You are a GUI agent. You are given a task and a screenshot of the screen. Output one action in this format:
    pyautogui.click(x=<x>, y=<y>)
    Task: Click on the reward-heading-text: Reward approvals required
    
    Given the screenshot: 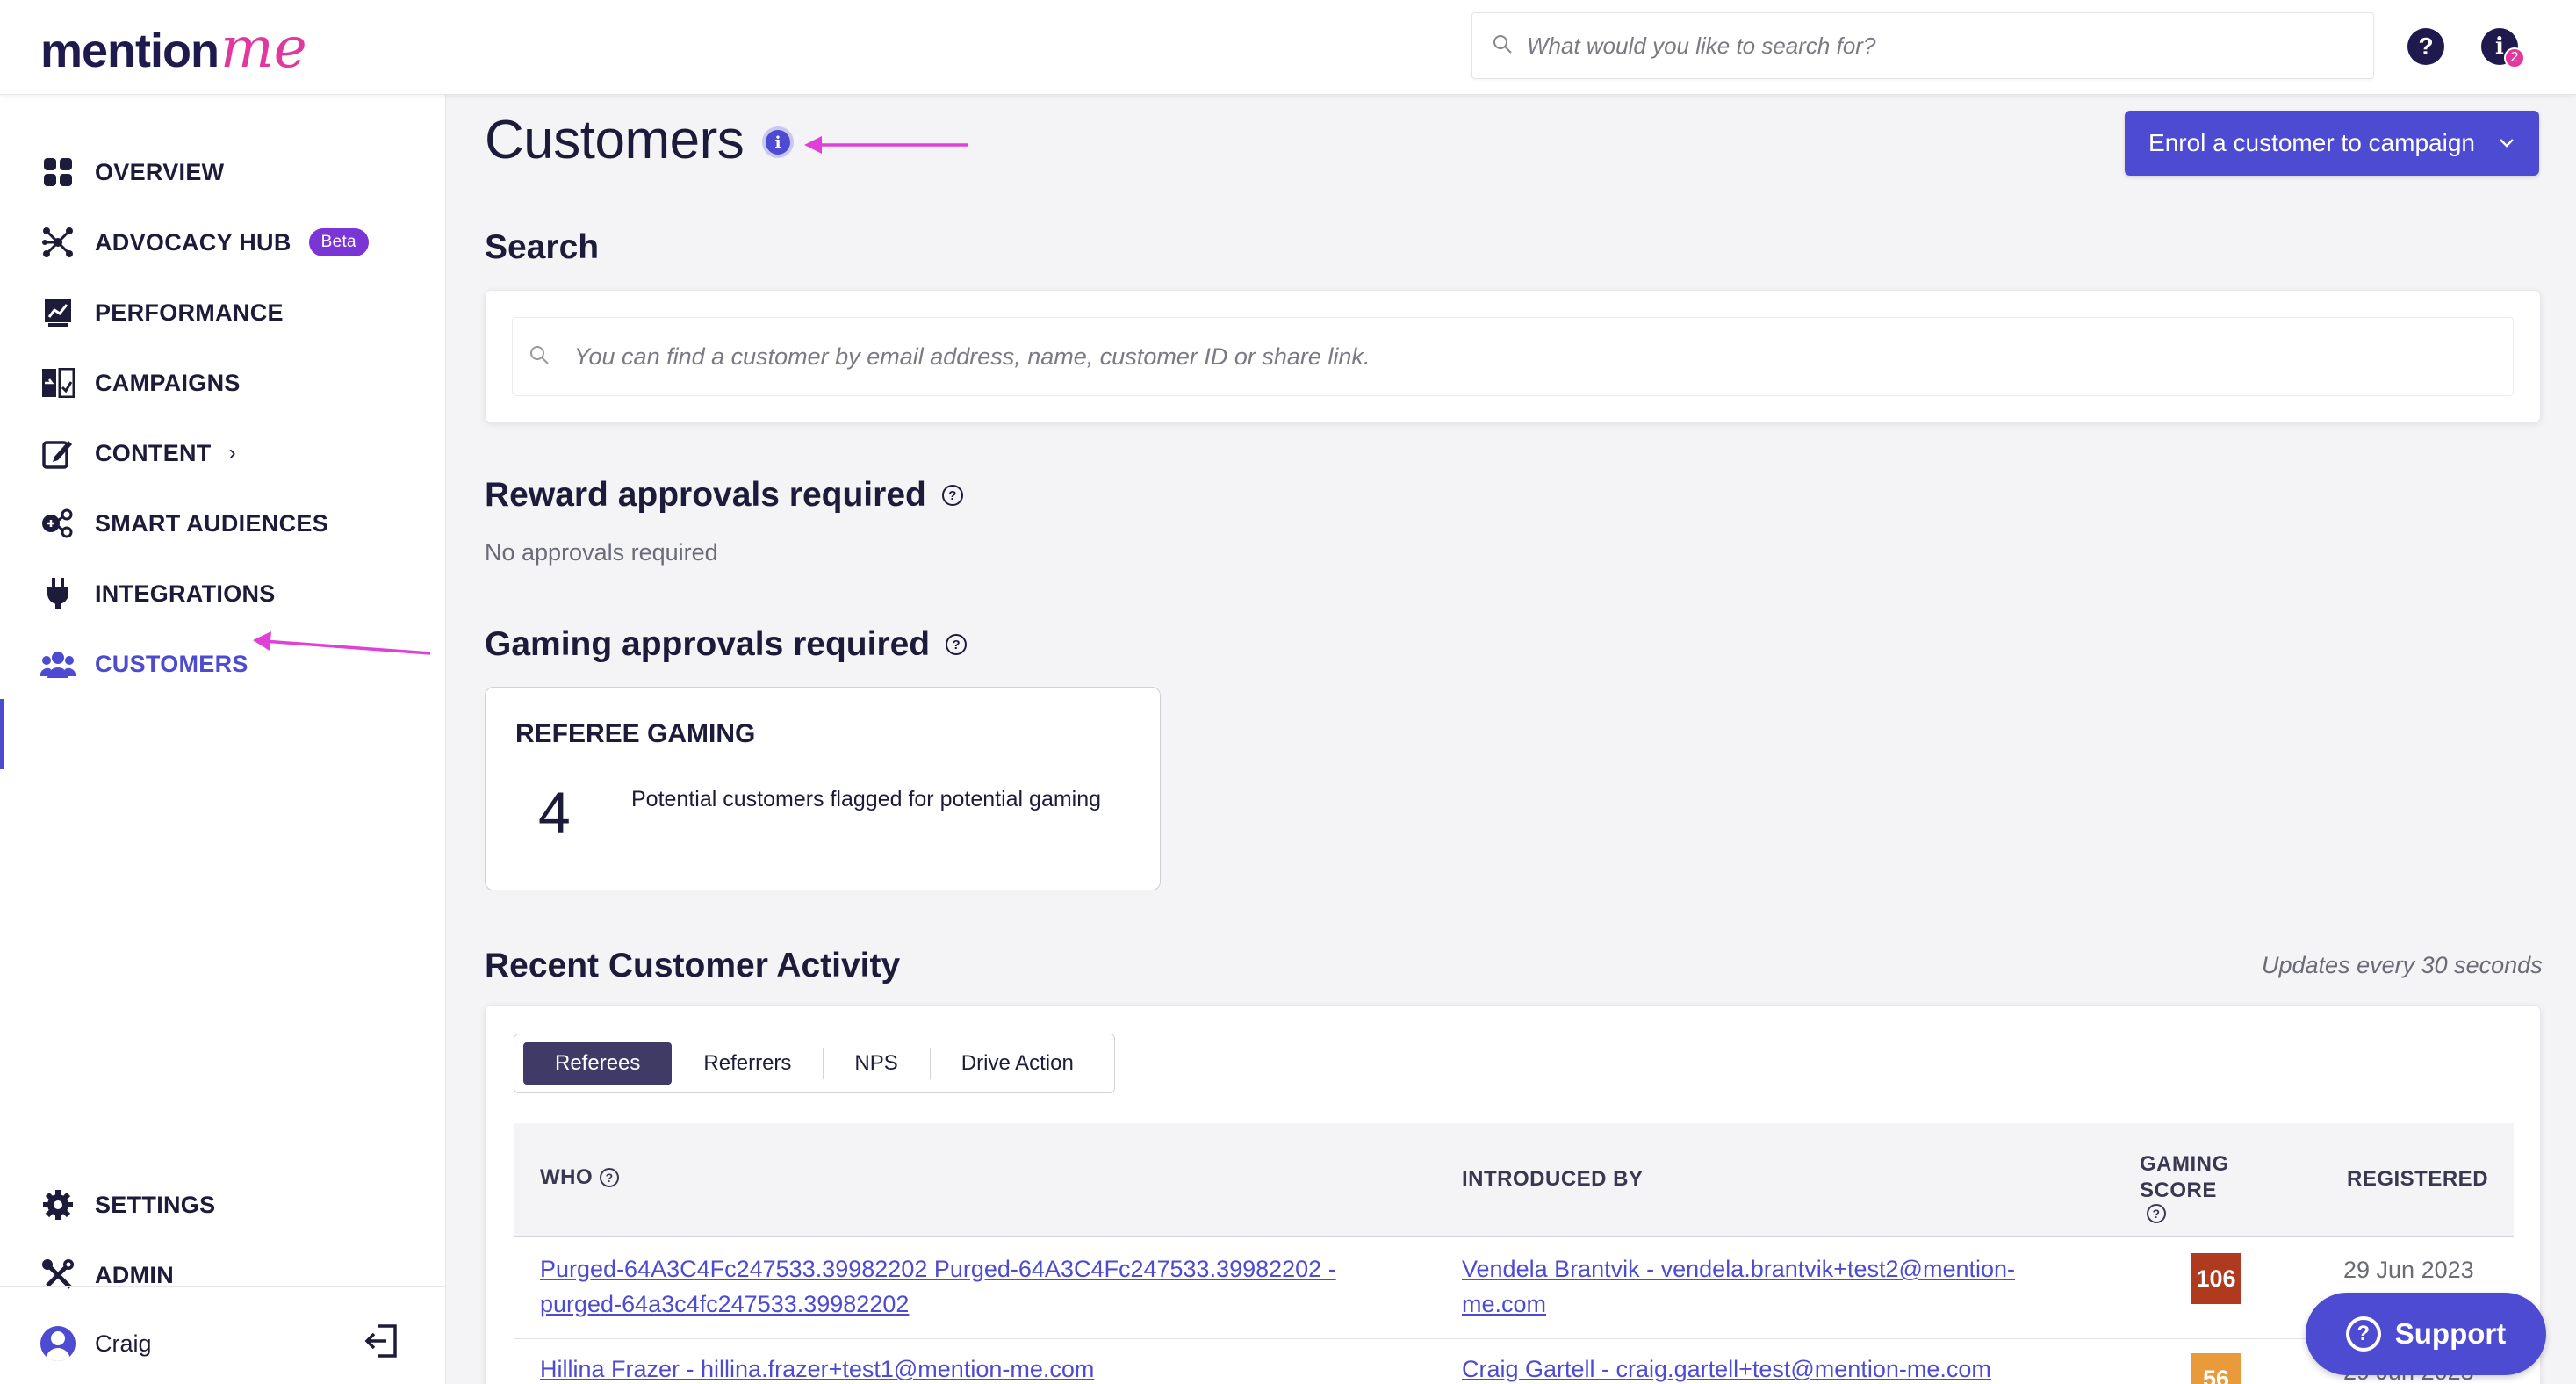 What is the action you would take?
    pyautogui.click(x=705, y=495)
    